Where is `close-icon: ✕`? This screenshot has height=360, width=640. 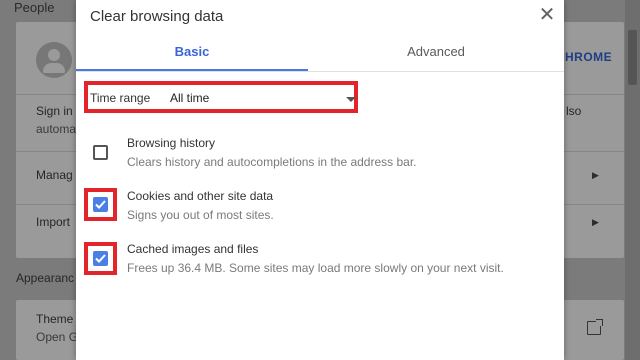 close-icon: ✕ is located at coordinates (547, 16).